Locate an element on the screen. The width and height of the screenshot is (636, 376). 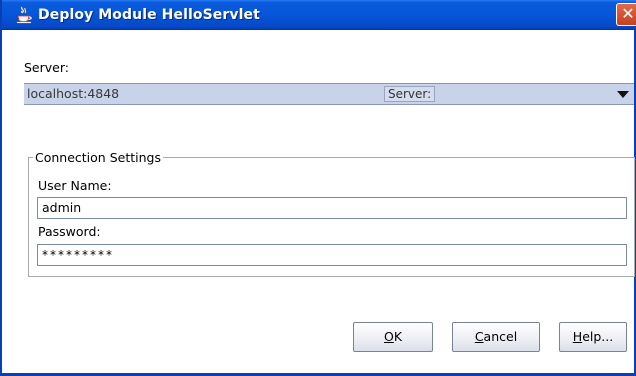
chevron-down-icon is located at coordinates (623, 94).